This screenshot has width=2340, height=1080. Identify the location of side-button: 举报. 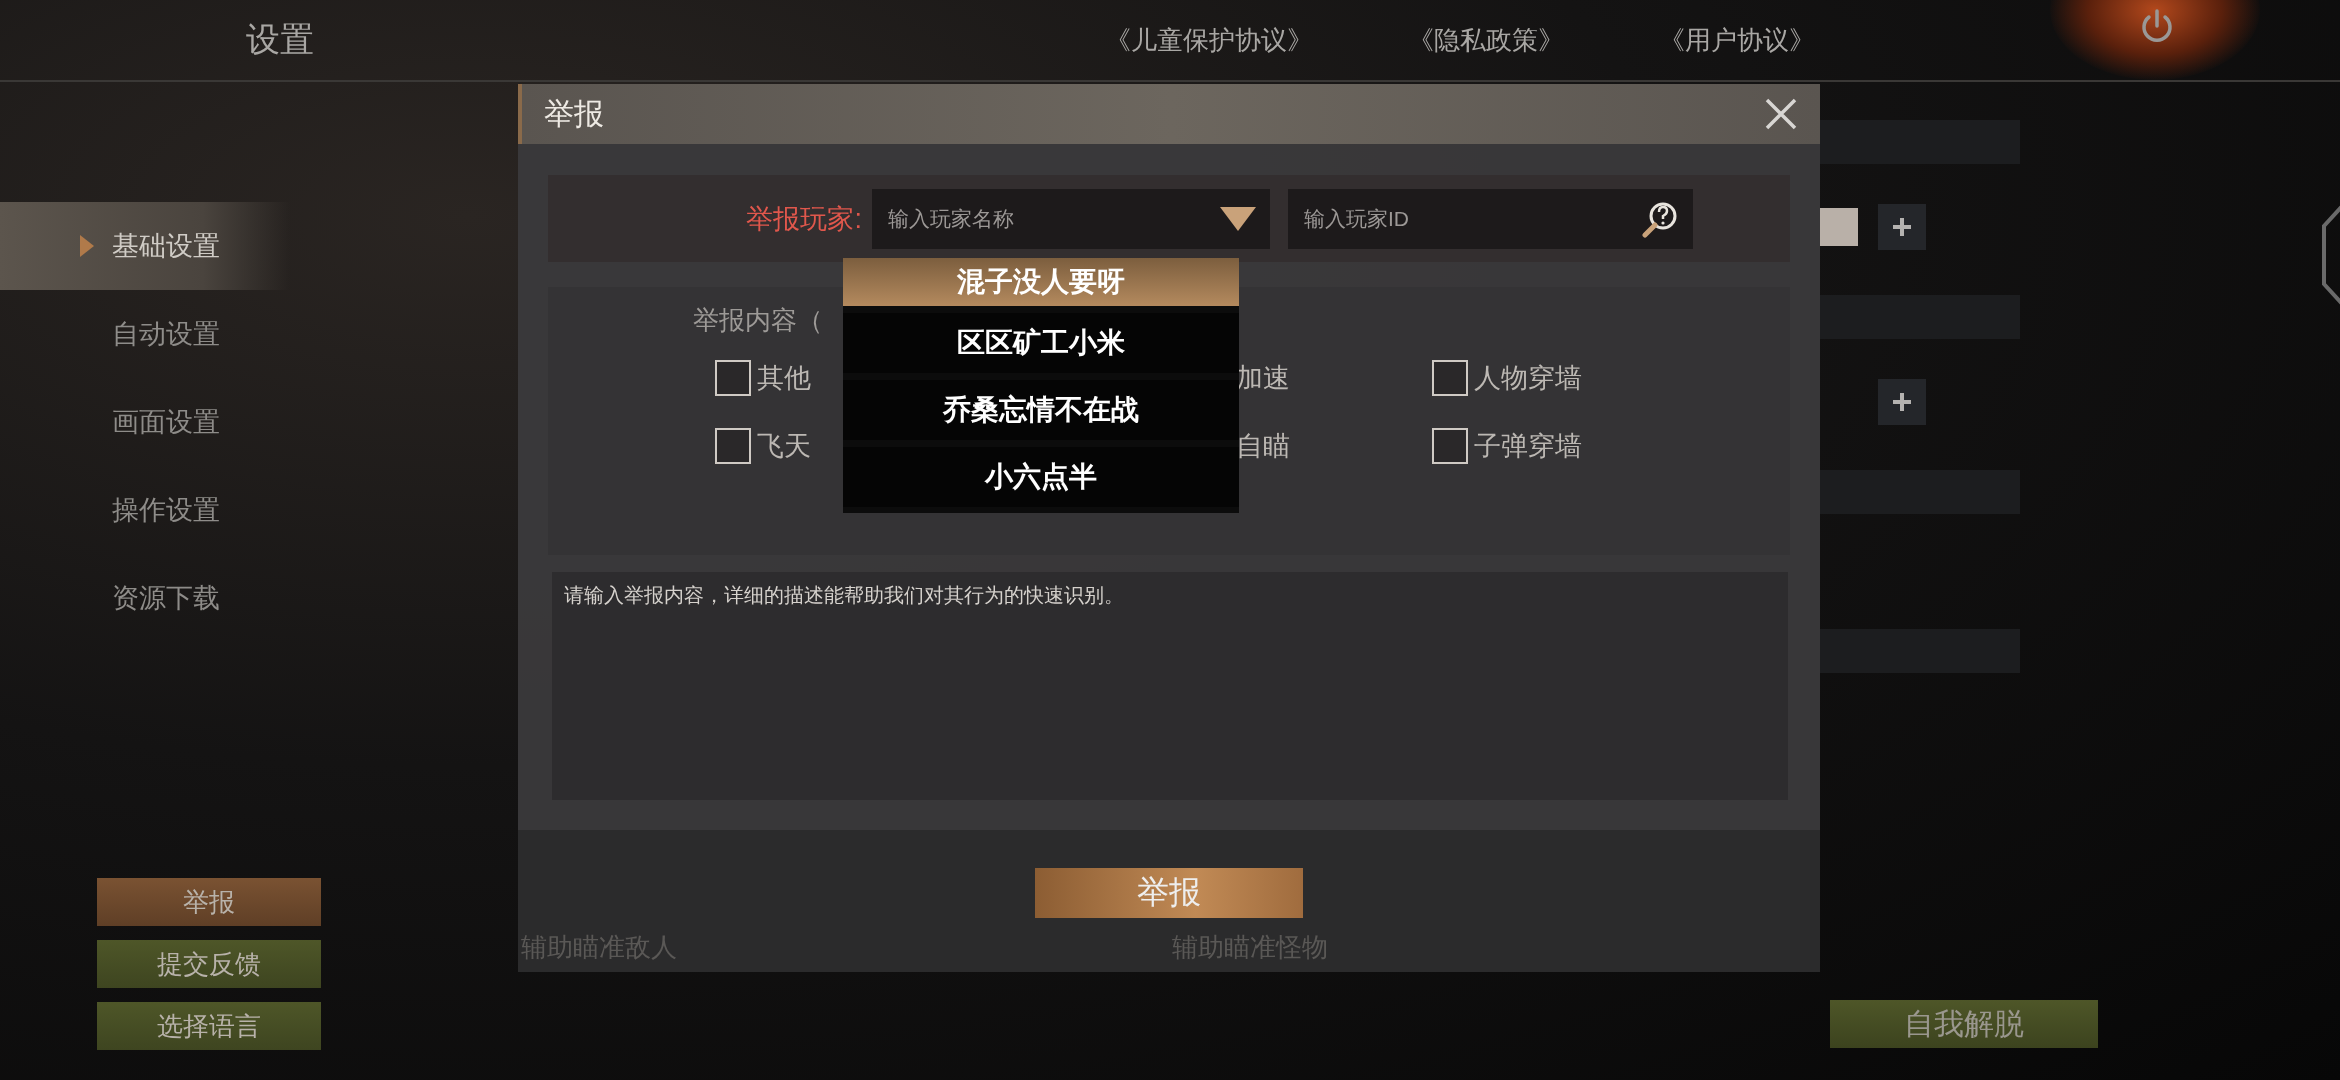
(209, 902).